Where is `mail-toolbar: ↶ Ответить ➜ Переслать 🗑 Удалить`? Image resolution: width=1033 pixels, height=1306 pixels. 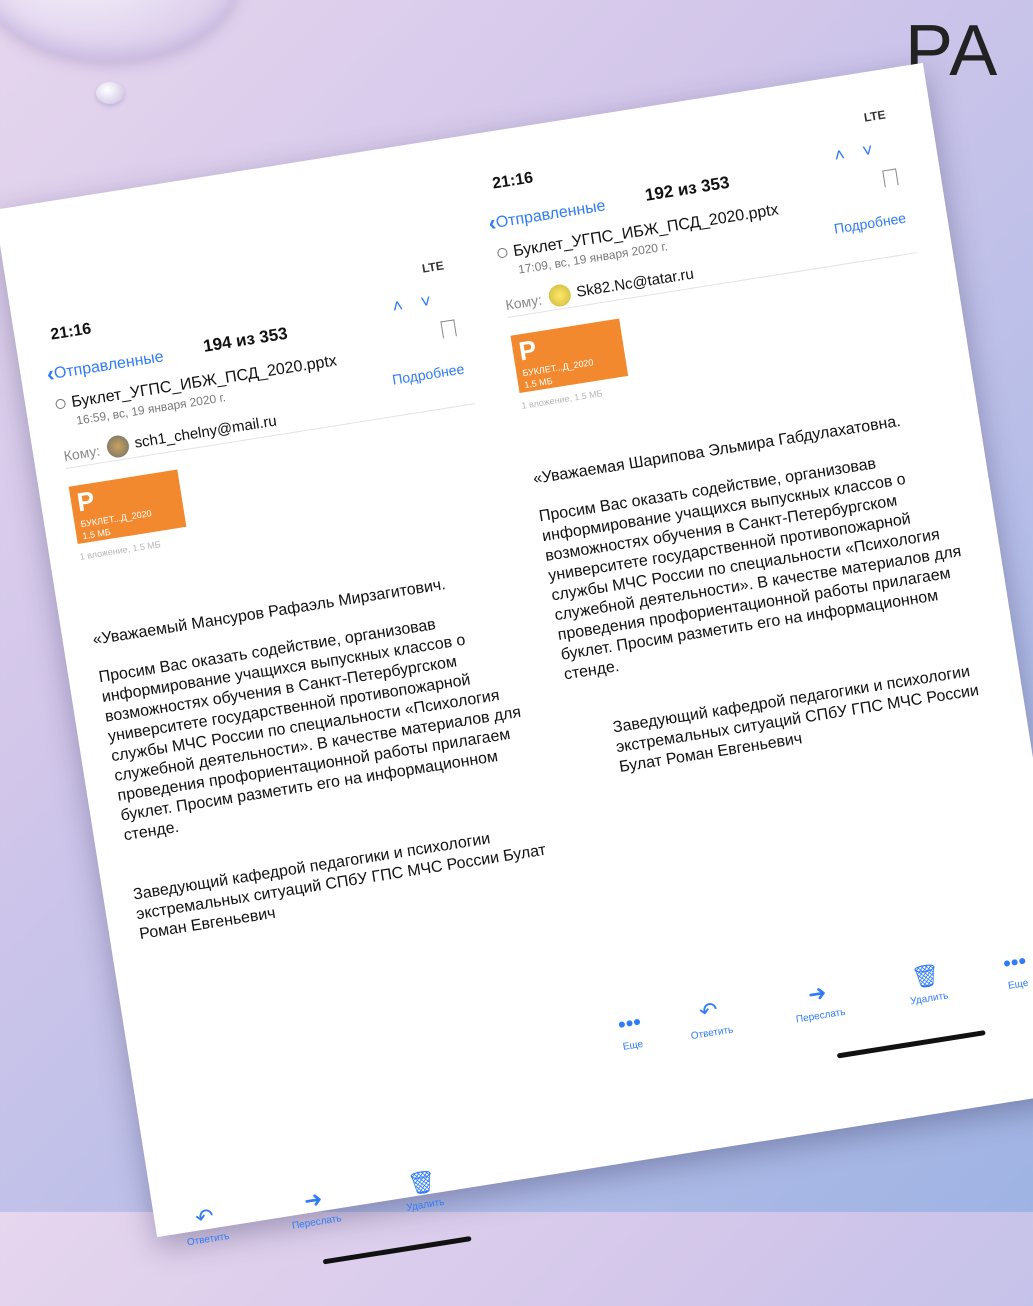
mail-toolbar: ↶ Ответить ➜ Переслать 🗑 Удалить is located at coordinates (393, 1210).